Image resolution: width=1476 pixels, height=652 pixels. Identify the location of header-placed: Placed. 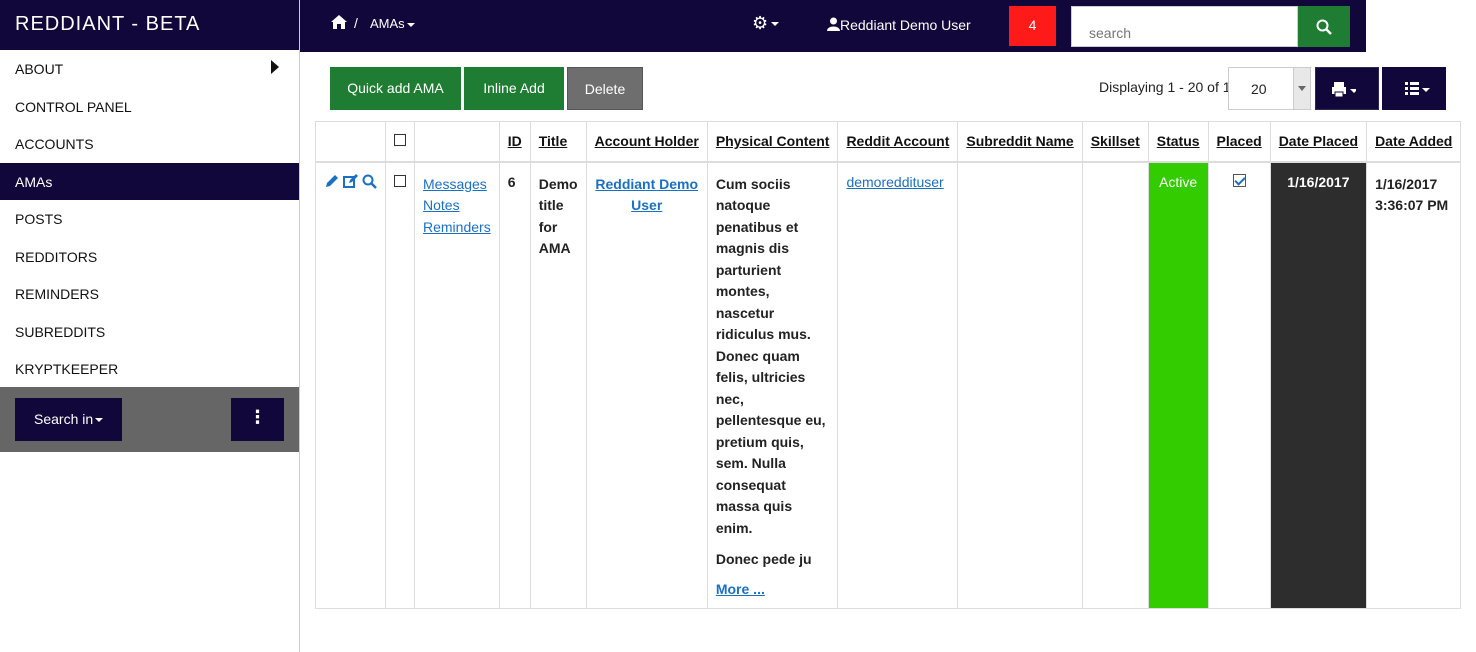
(1239, 141).